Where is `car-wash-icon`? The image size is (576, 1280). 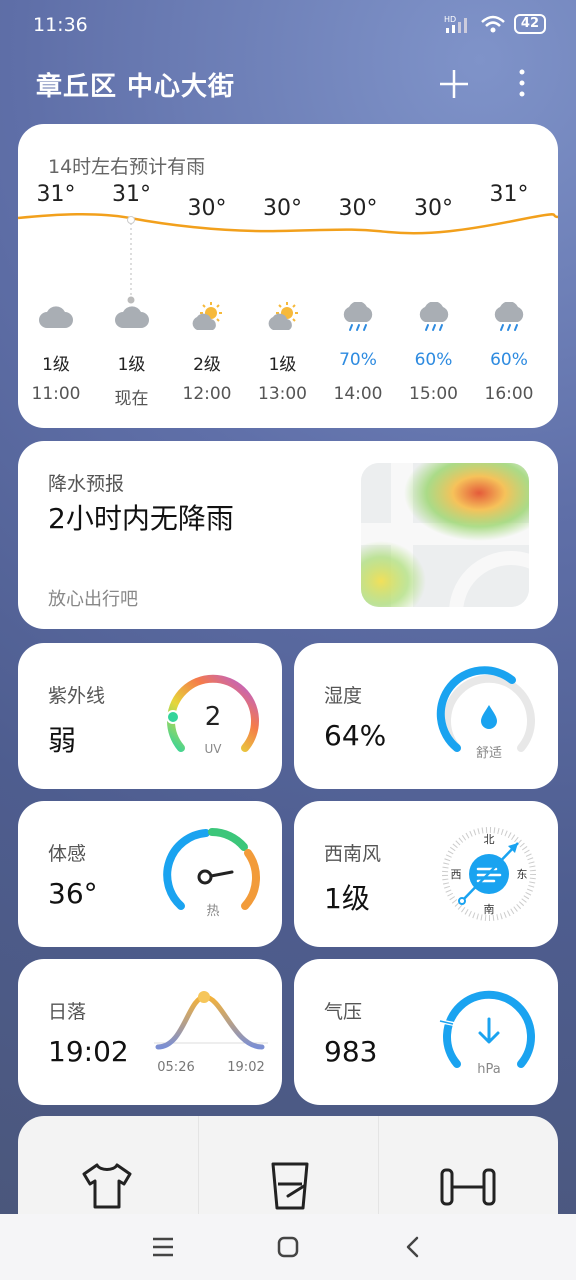
car-wash-icon is located at coordinates (290, 1186).